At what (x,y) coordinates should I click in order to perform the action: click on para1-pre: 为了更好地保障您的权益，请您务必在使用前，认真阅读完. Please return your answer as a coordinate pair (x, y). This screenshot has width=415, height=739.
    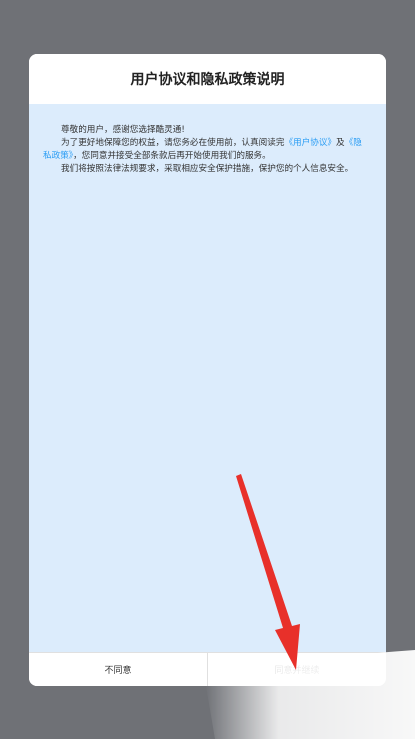
    Looking at the image, I should click on (173, 143).